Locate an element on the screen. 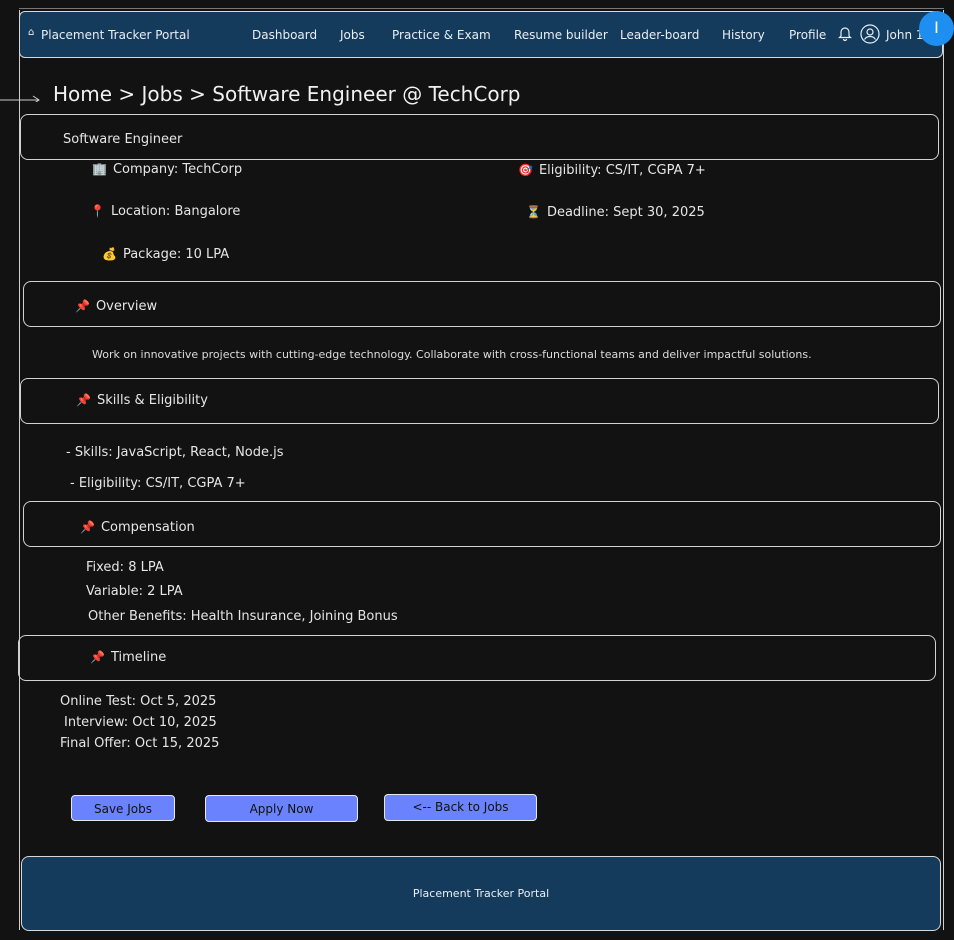 This screenshot has height=940, width=954. target-icon: 🎯 is located at coordinates (525, 170).